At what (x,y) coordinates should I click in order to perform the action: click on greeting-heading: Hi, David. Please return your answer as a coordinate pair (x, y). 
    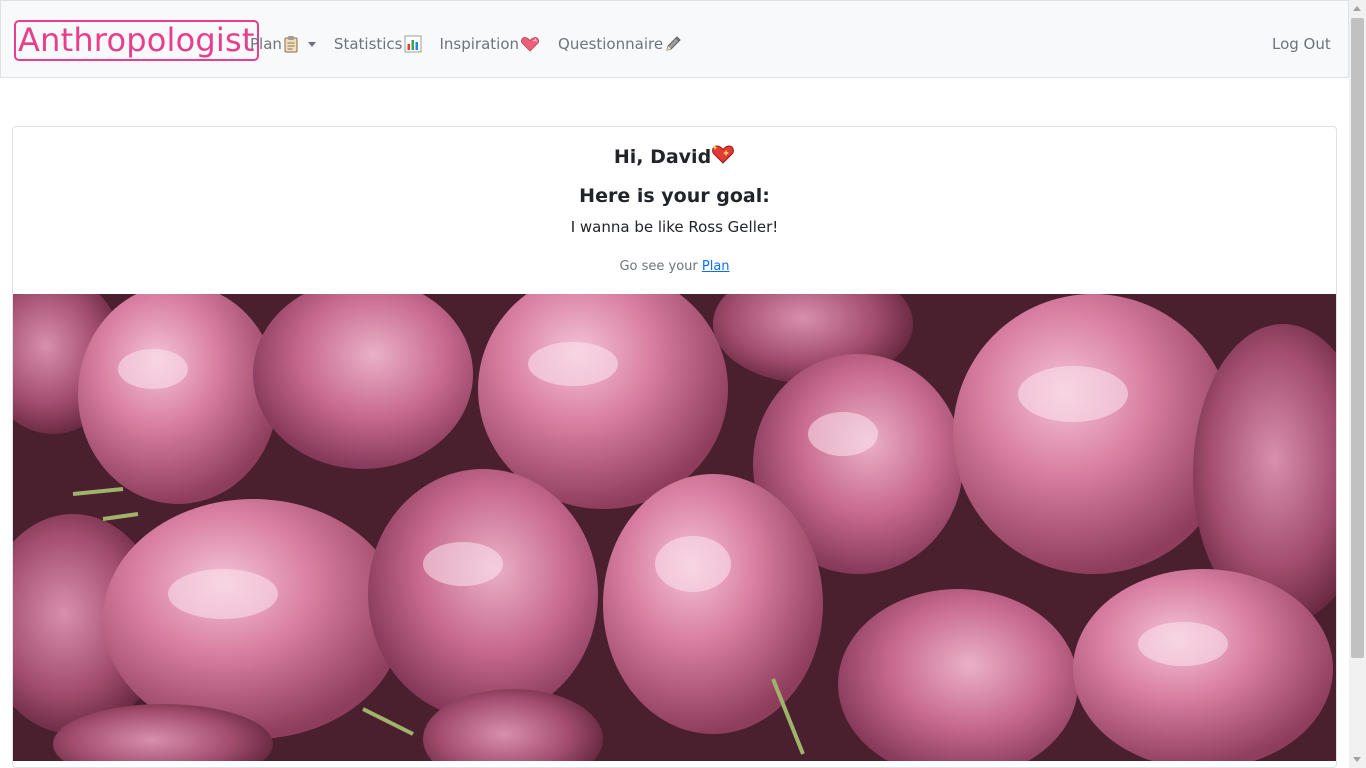
    Looking at the image, I should click on (674, 157).